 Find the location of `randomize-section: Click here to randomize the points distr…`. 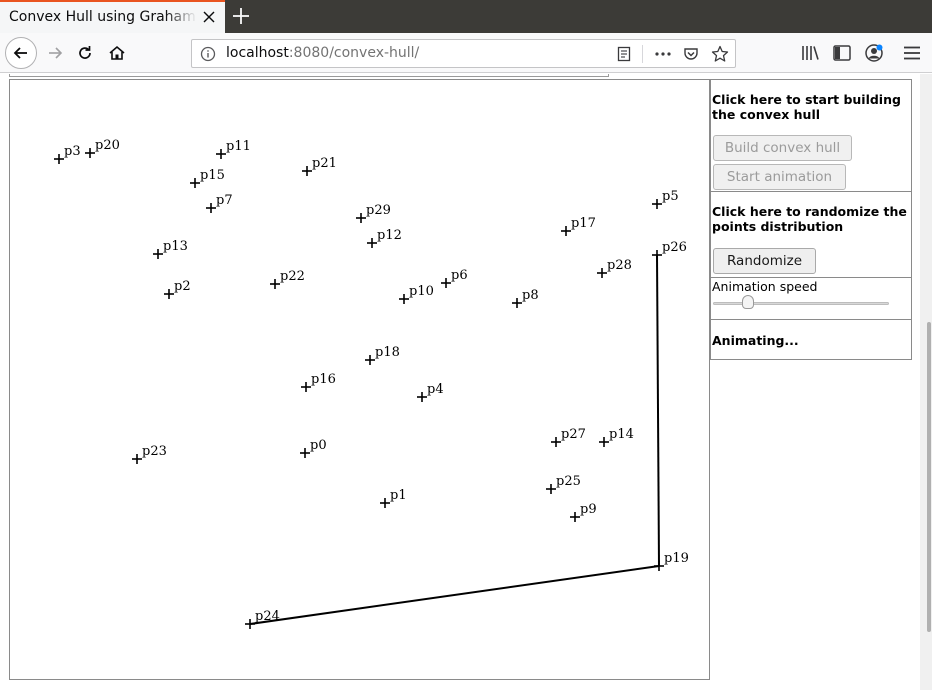

randomize-section: Click here to randomize the points distr… is located at coordinates (811, 235).